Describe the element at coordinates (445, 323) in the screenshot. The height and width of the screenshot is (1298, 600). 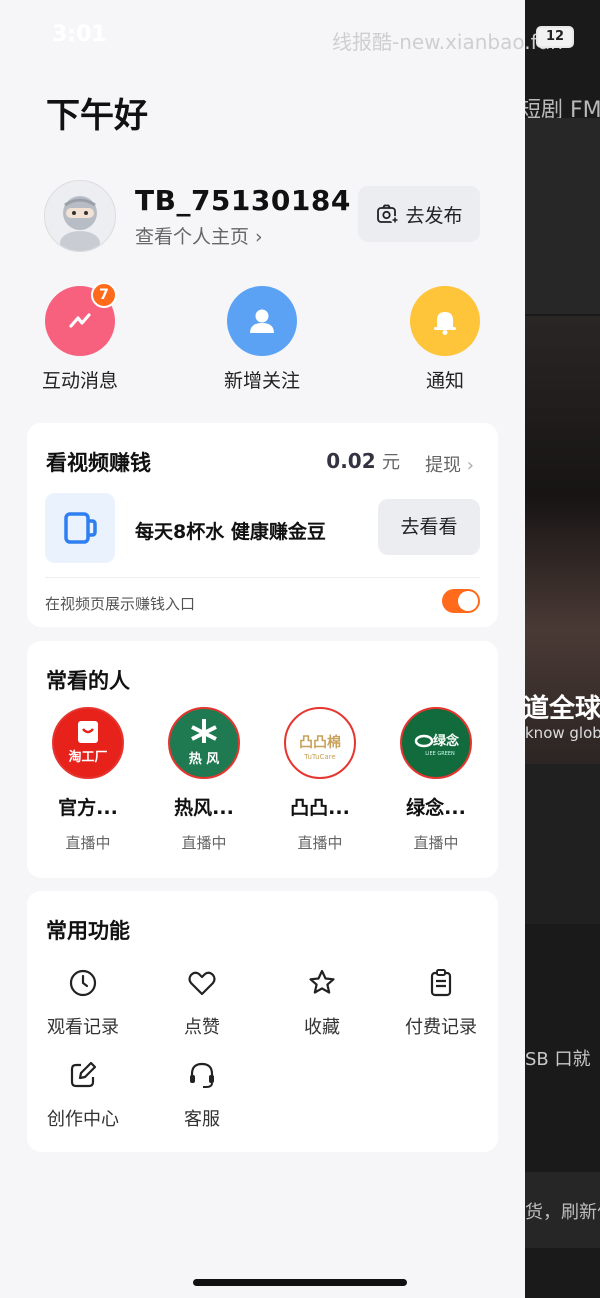
I see `bell-icon` at that location.